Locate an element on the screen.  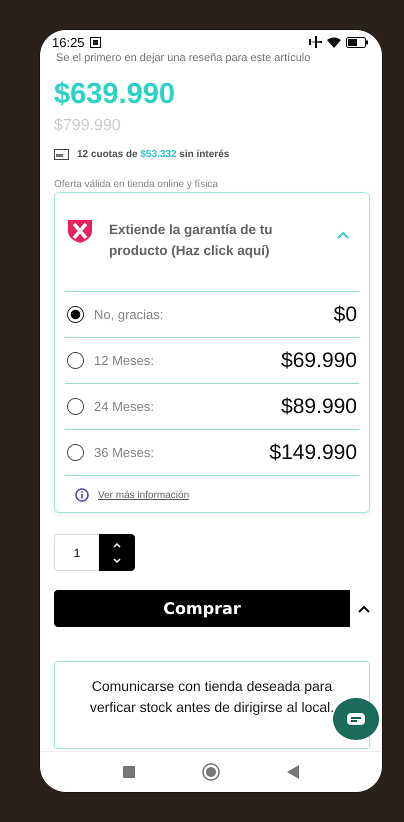
battery-icon is located at coordinates (357, 42).